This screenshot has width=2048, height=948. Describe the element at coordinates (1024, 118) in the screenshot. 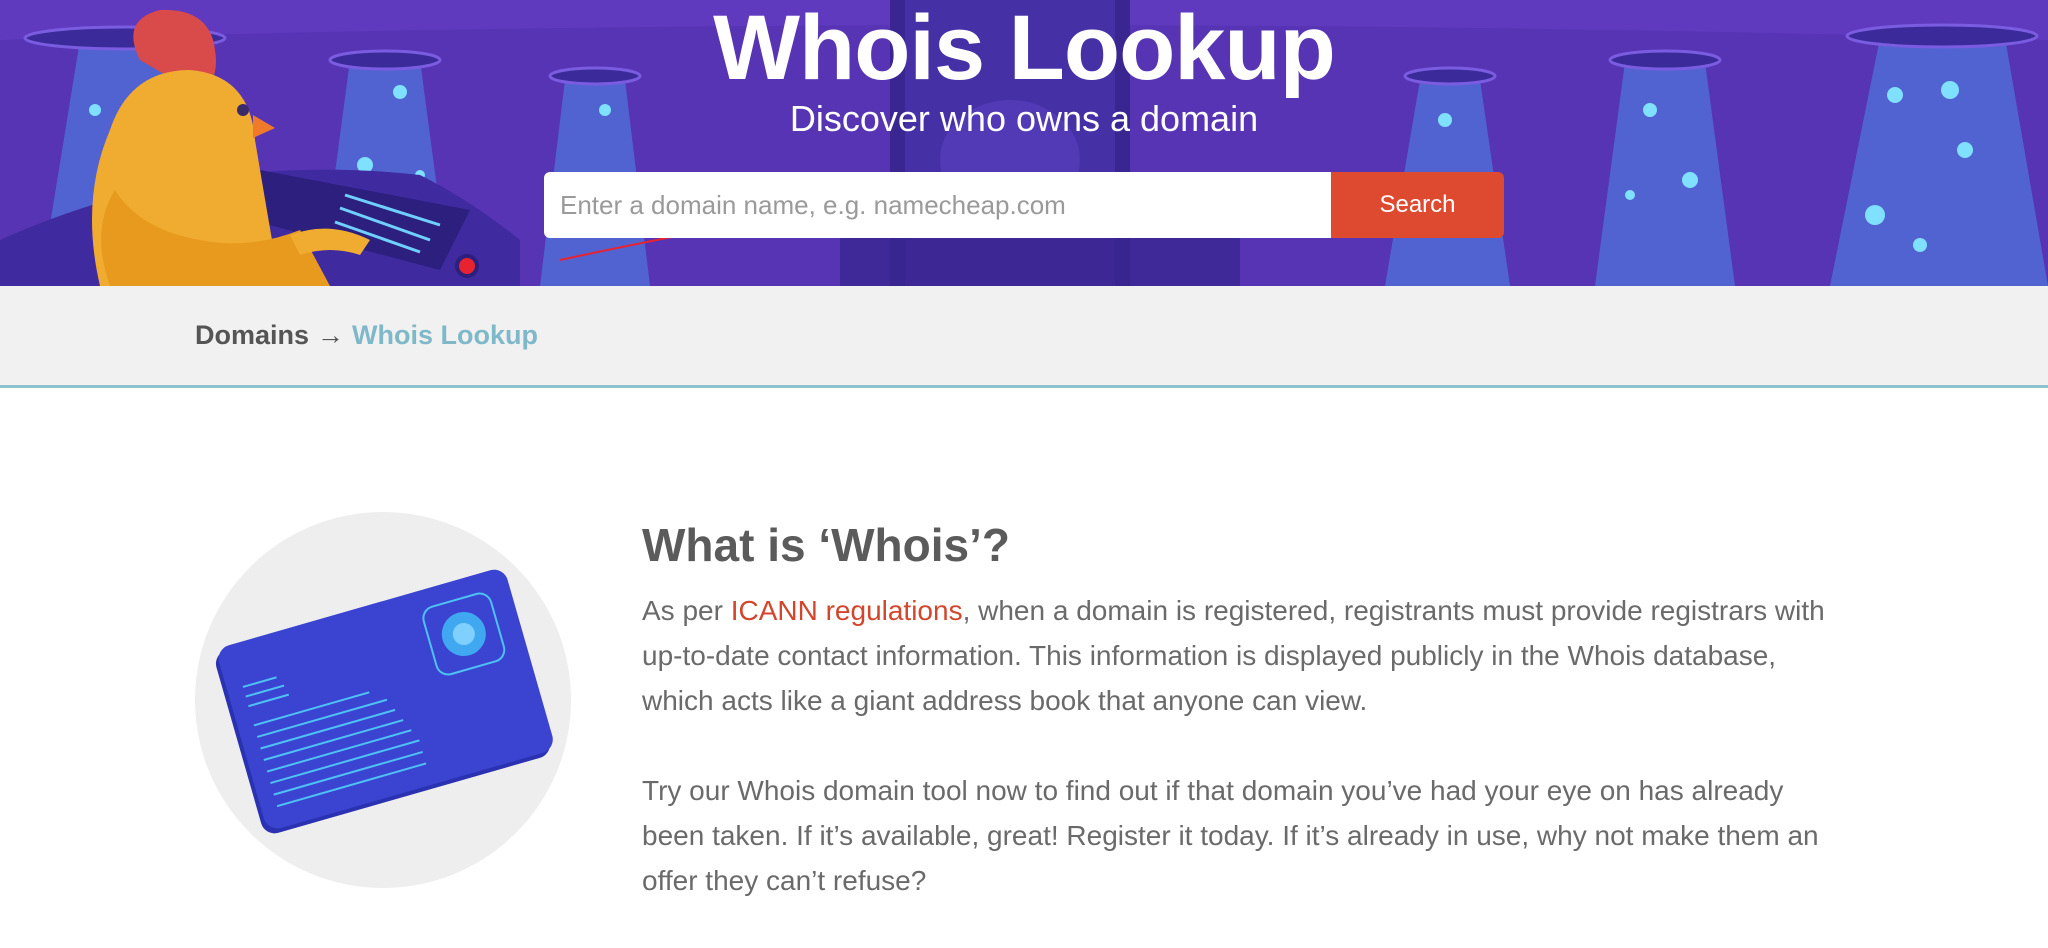

I see `page-subtitle: Discover who owns a domain` at that location.